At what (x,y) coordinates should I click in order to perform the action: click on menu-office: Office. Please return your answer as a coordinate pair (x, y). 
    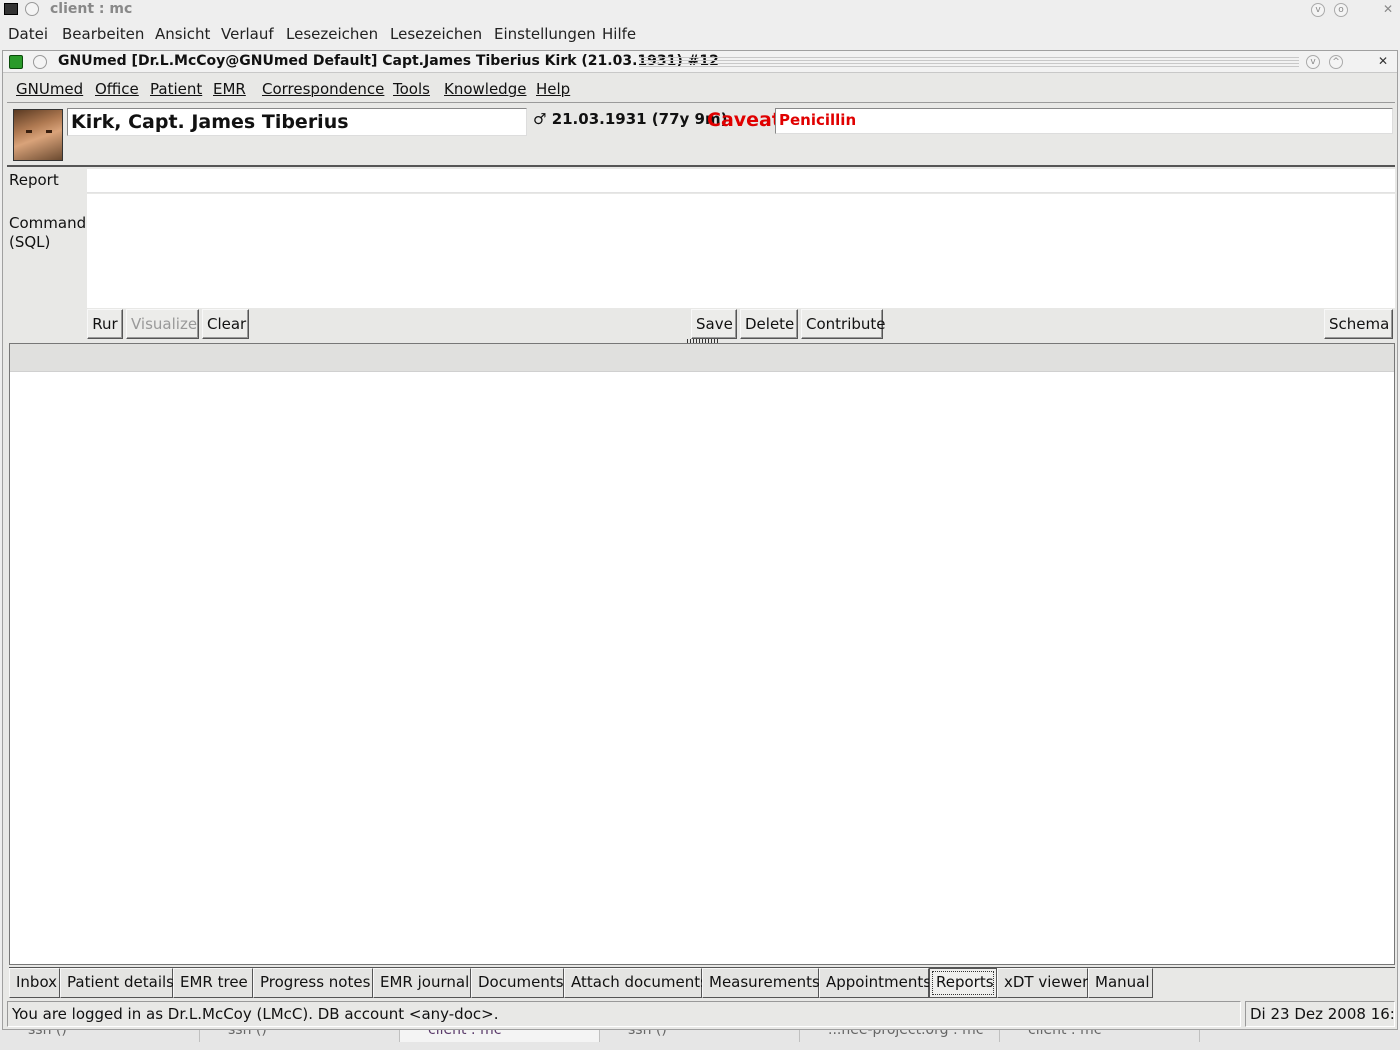
    Looking at the image, I should click on (117, 89).